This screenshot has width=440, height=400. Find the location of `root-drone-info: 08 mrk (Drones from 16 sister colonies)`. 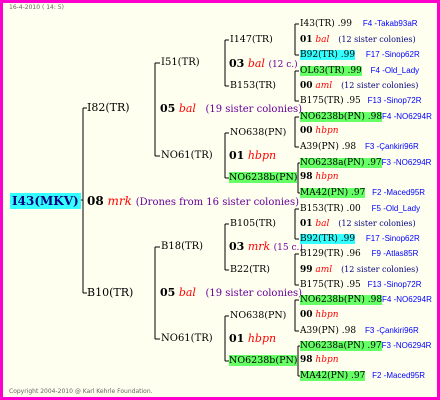

root-drone-info: 08 mrk (Drones from 16 sister colonies) is located at coordinates (193, 202).